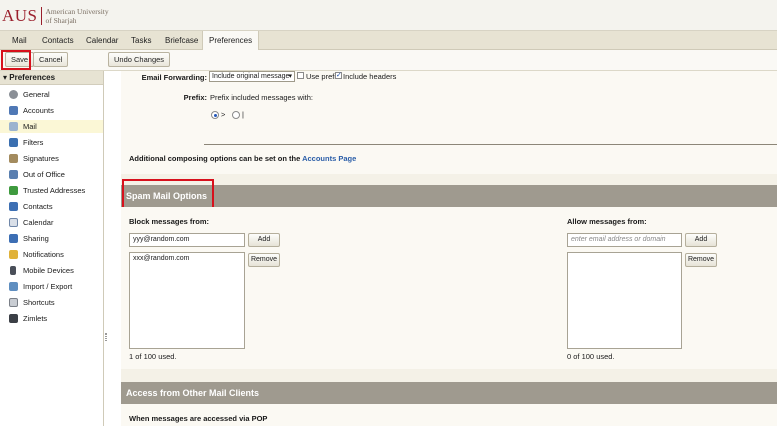 The image size is (777, 426). I want to click on sidebar-item-label: Accounts, so click(38, 110).